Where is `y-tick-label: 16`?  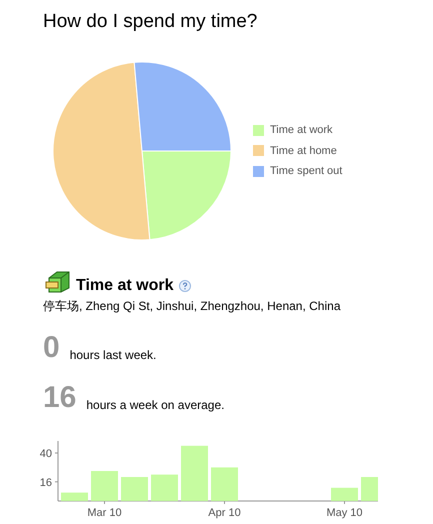 y-tick-label: 16 is located at coordinates (46, 482).